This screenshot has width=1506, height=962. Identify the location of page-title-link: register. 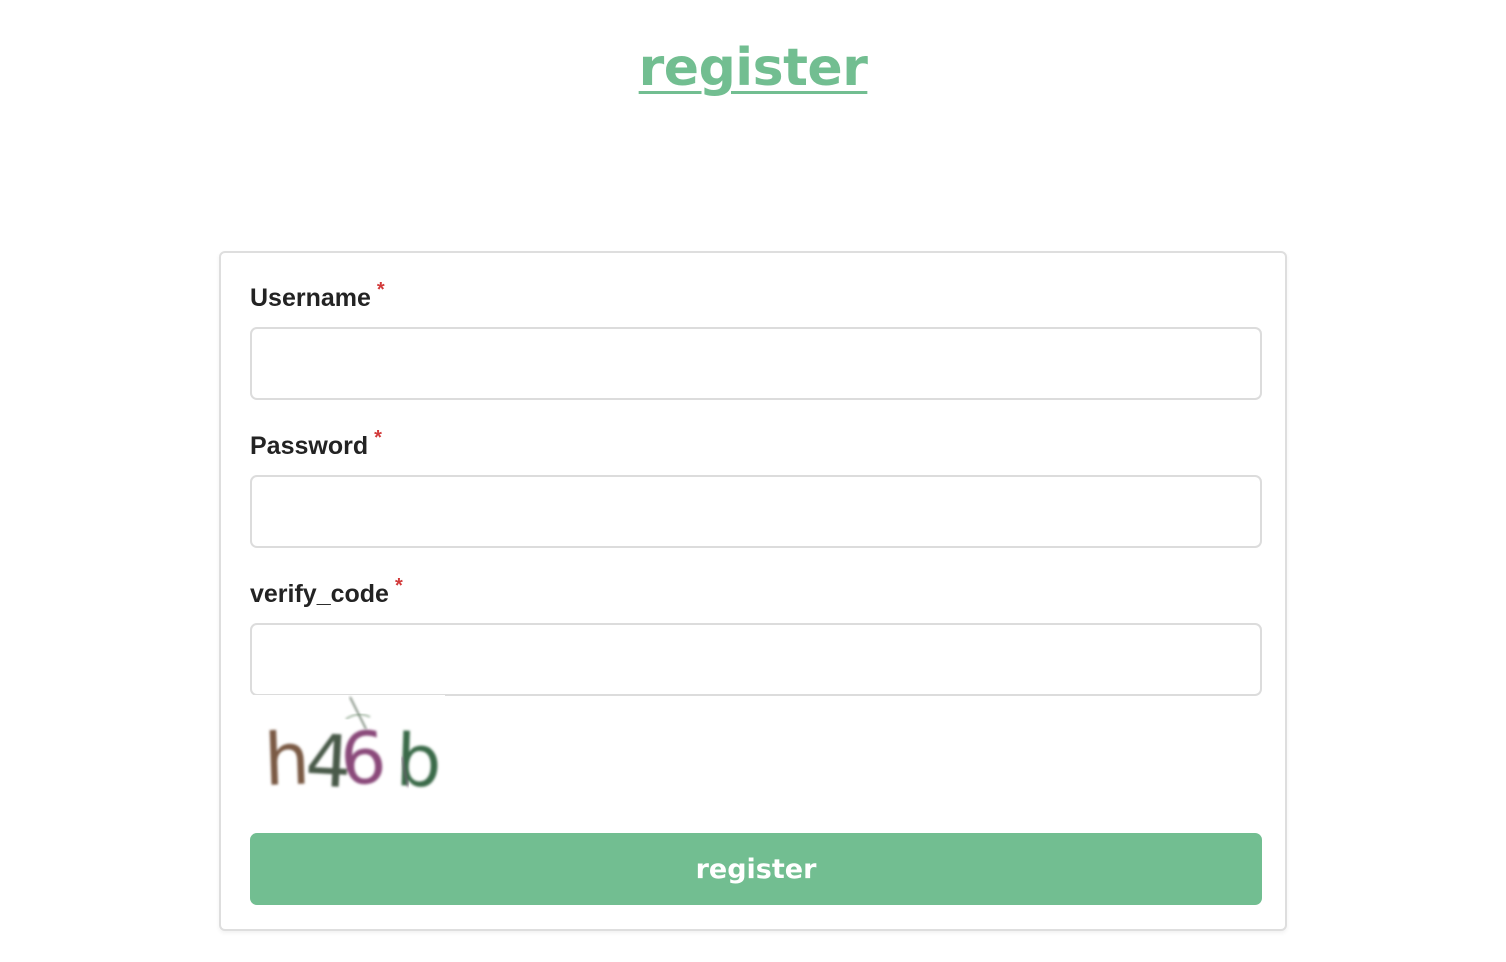
(753, 68).